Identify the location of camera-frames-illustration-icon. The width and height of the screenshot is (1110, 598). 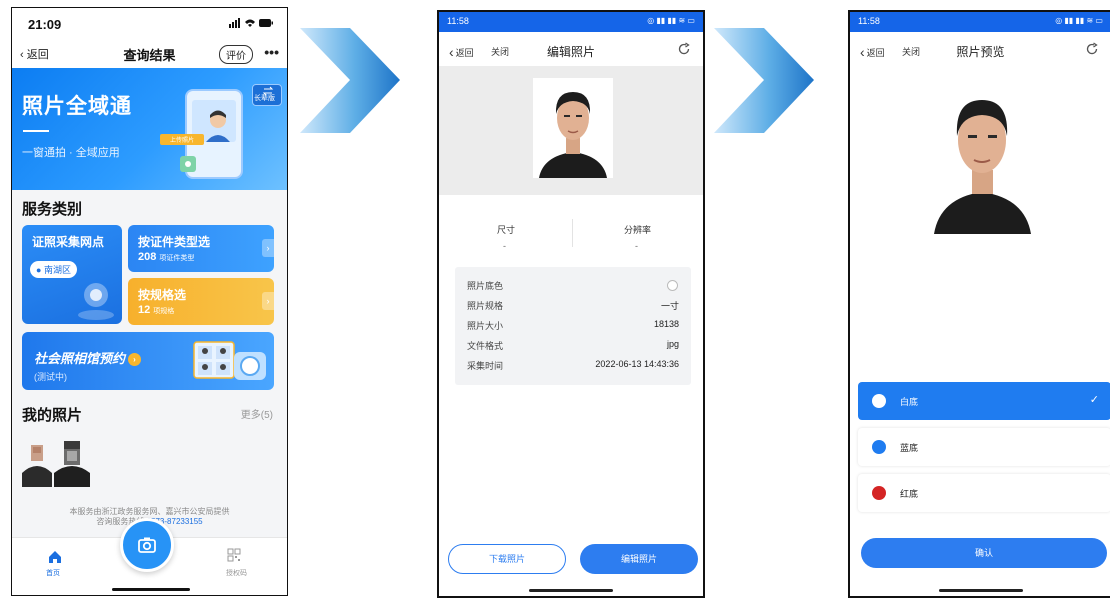
(229, 360).